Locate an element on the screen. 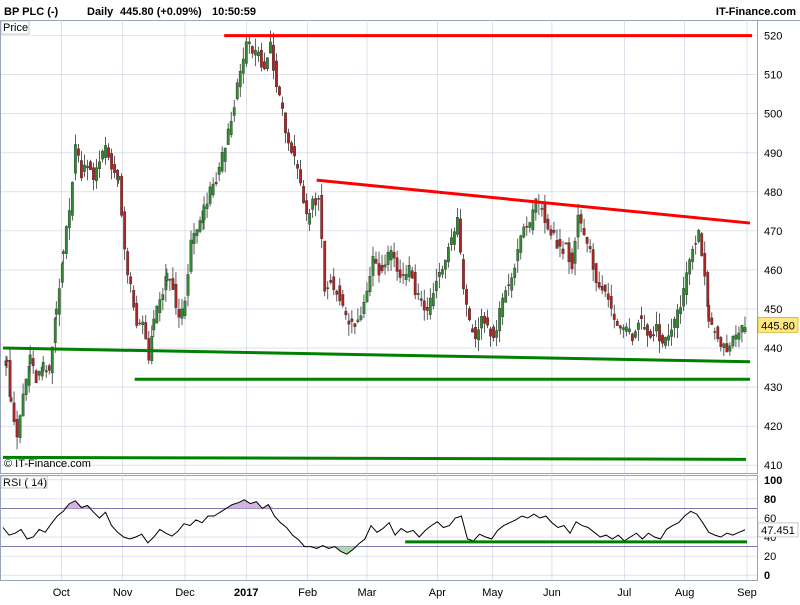  price-ytick-label: 500 is located at coordinates (773, 115).